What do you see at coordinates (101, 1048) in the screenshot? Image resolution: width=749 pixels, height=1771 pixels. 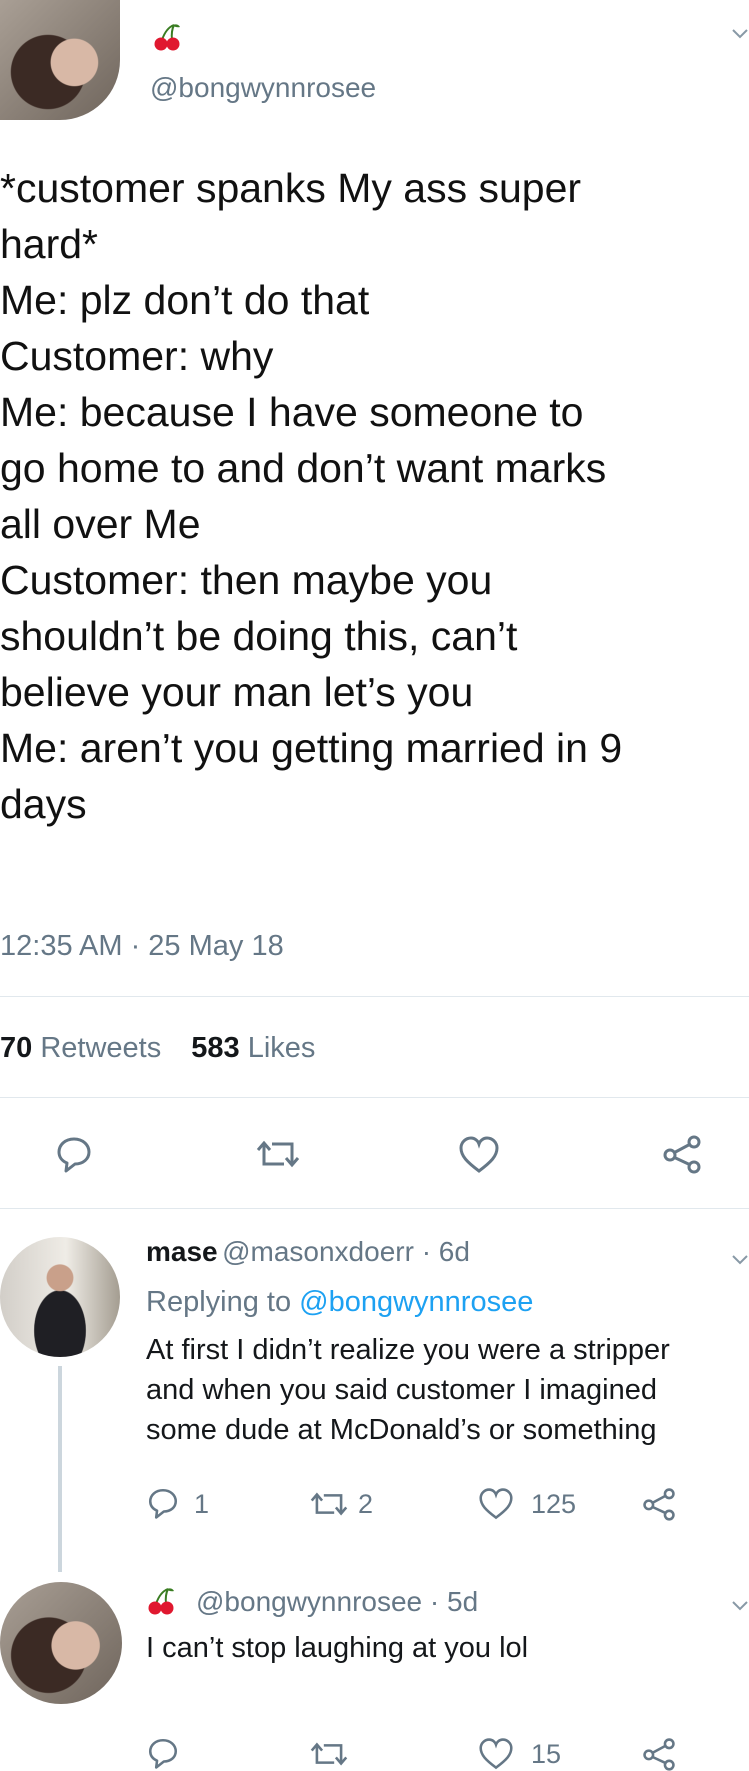 I see `retweets-label: Retweets` at bounding box center [101, 1048].